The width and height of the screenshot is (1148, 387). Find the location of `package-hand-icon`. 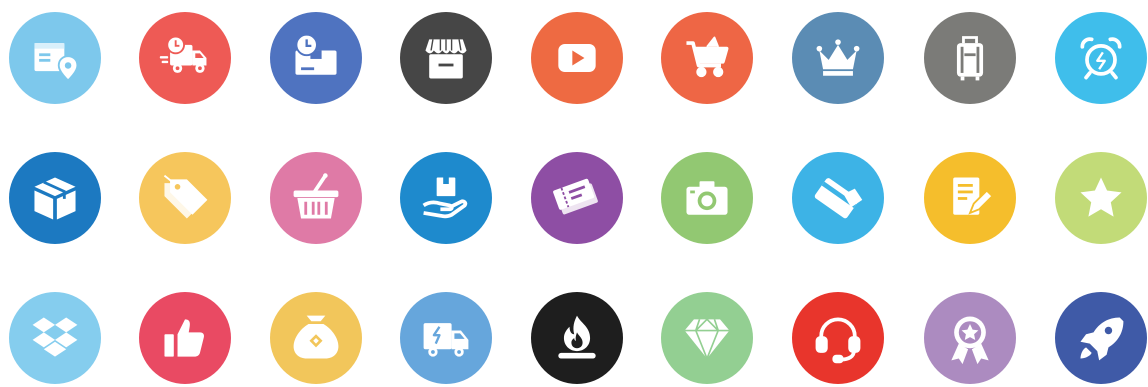

package-hand-icon is located at coordinates (446, 198).